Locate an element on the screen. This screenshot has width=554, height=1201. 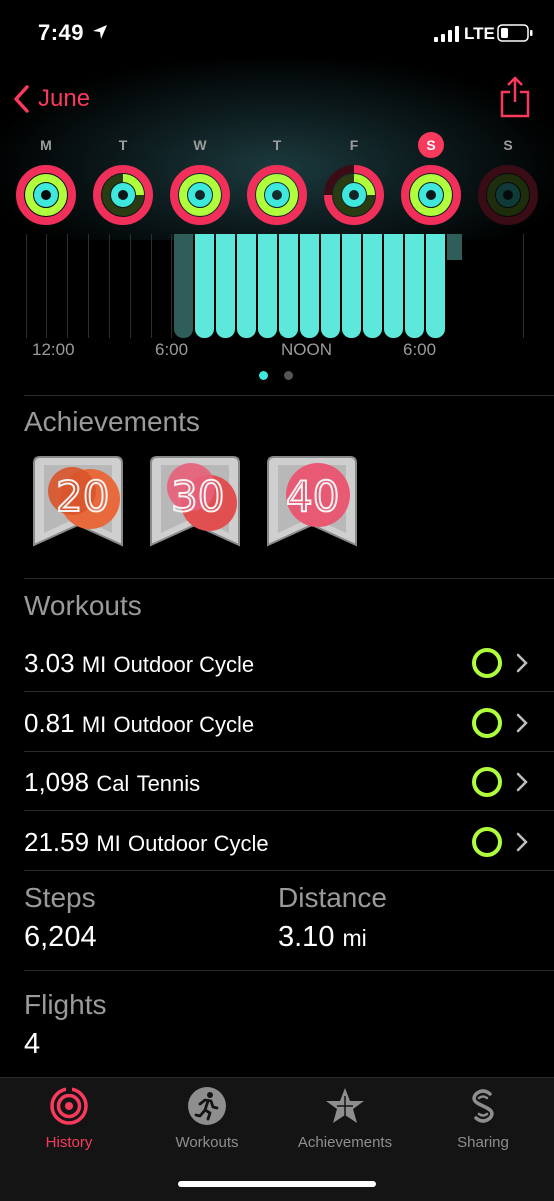
day-label: W is located at coordinates (200, 145).